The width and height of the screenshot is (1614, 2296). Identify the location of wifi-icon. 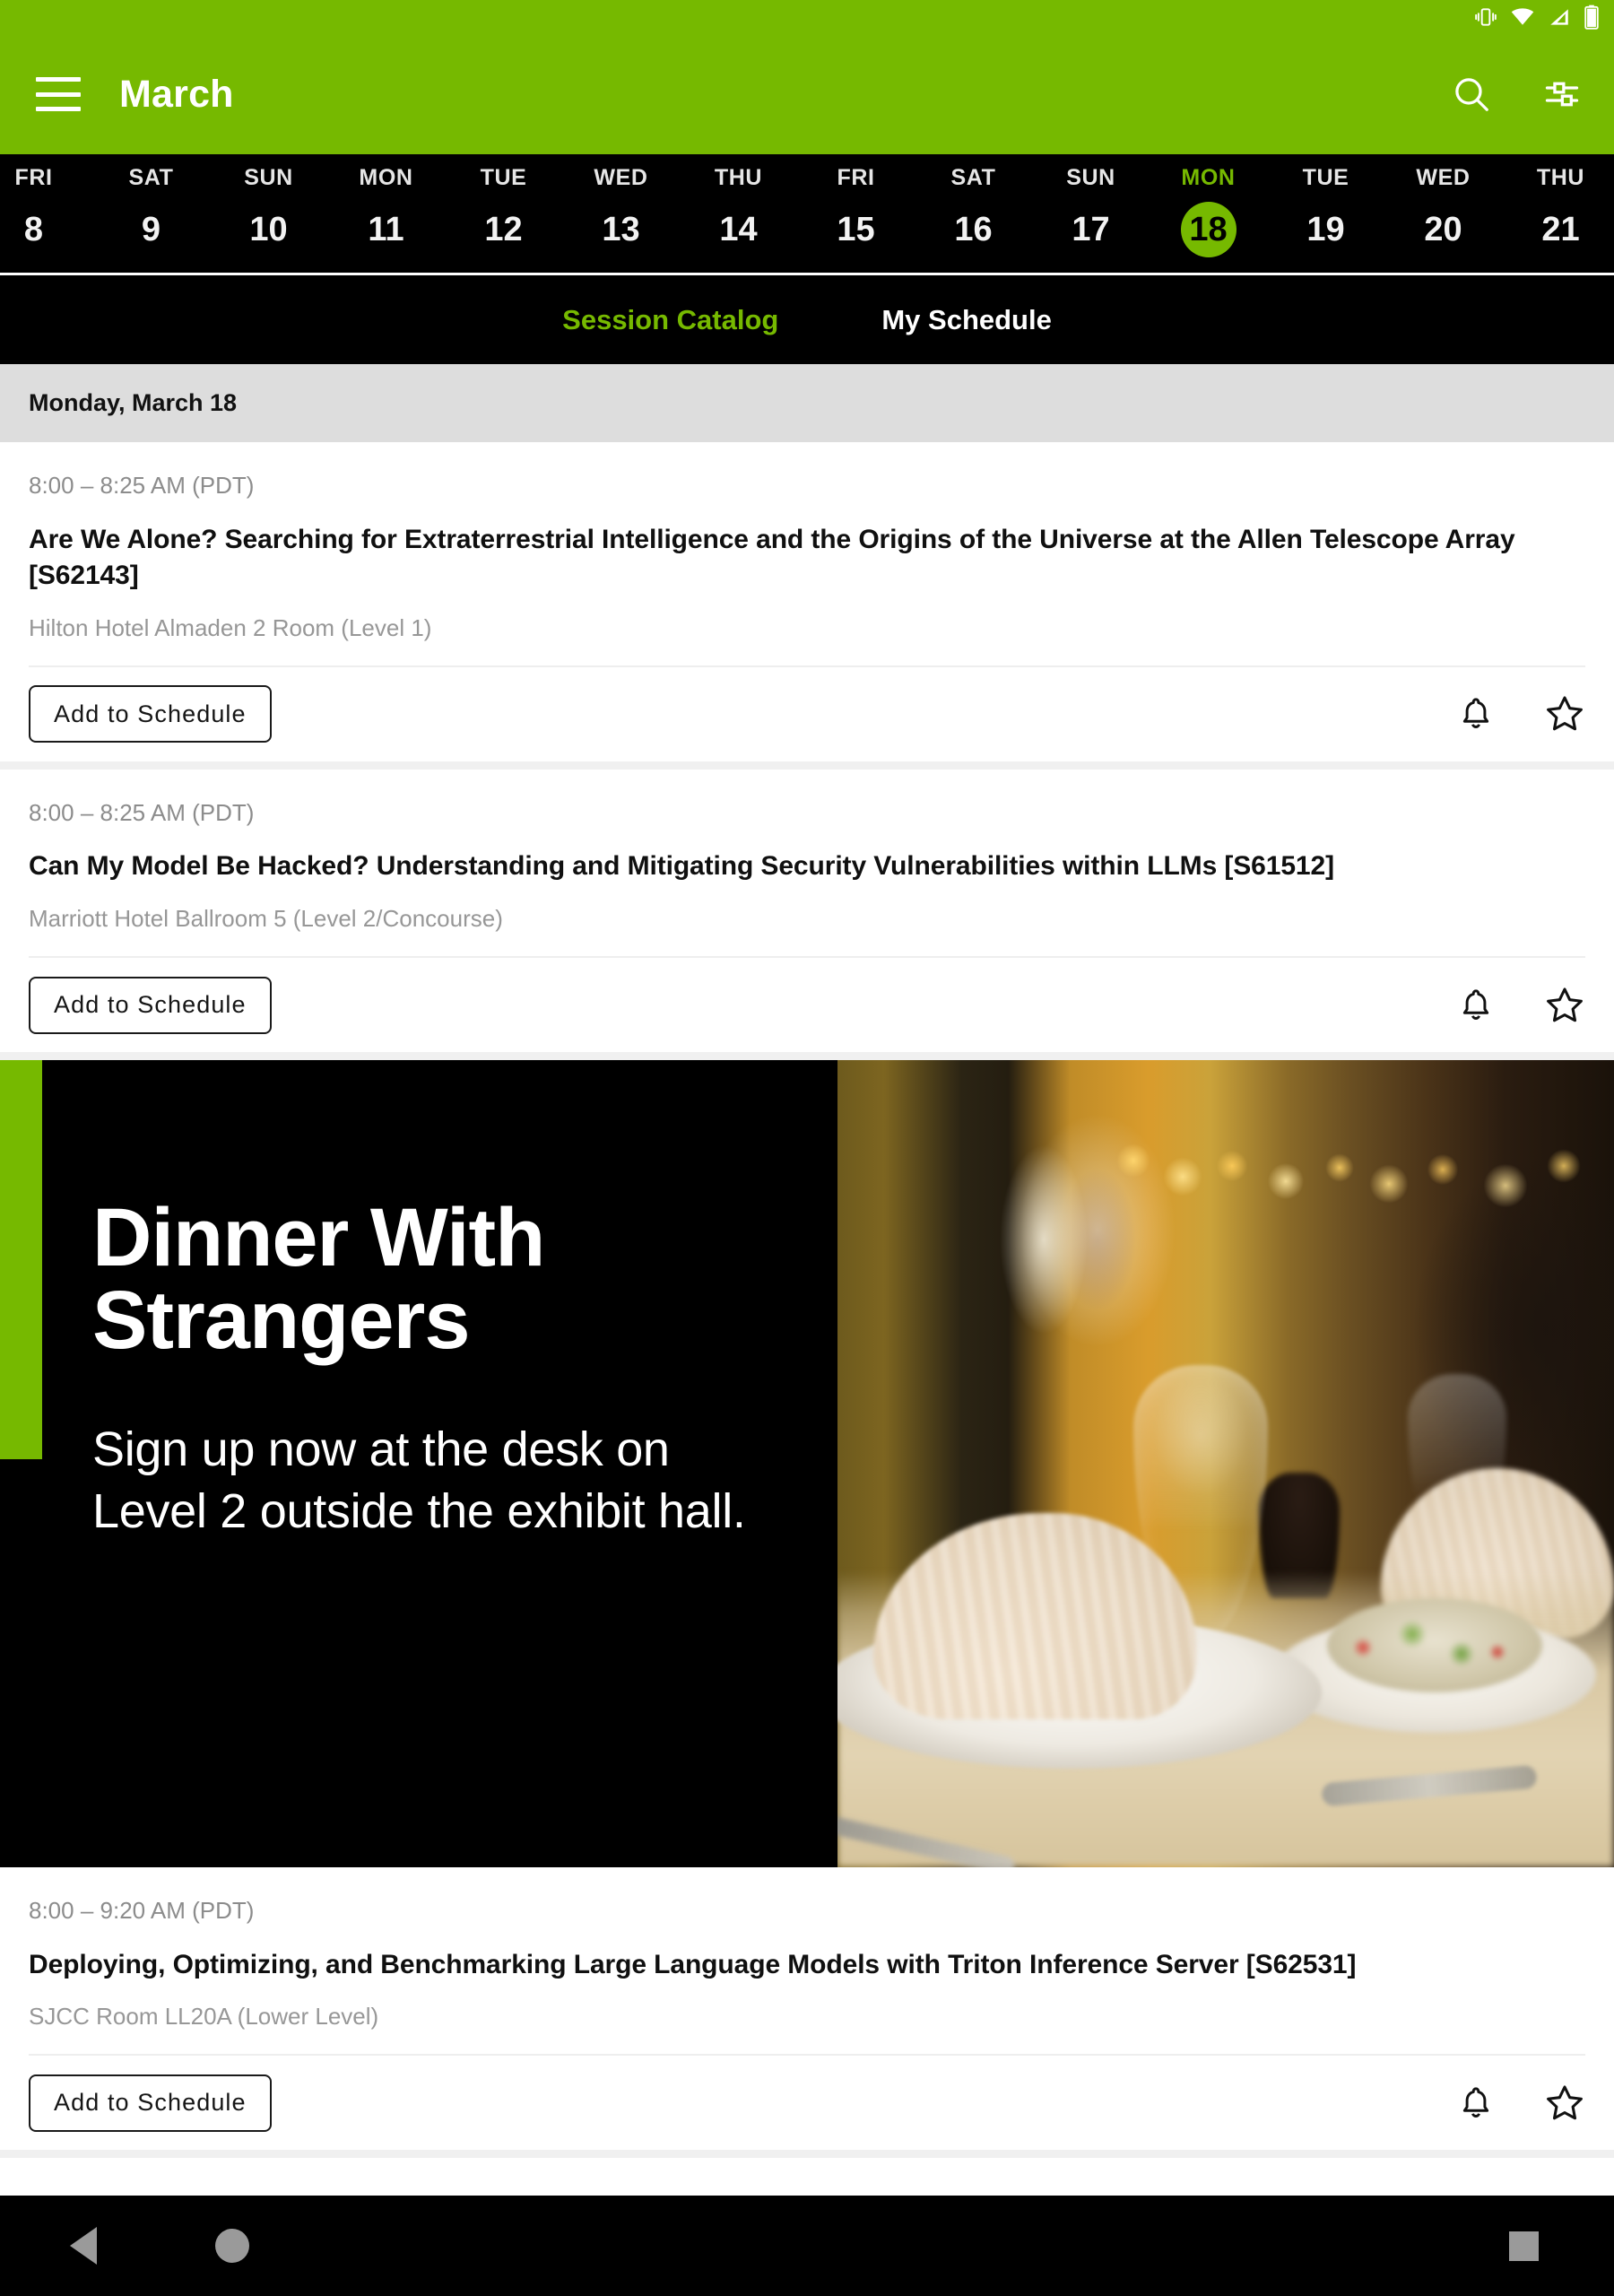
(1522, 17).